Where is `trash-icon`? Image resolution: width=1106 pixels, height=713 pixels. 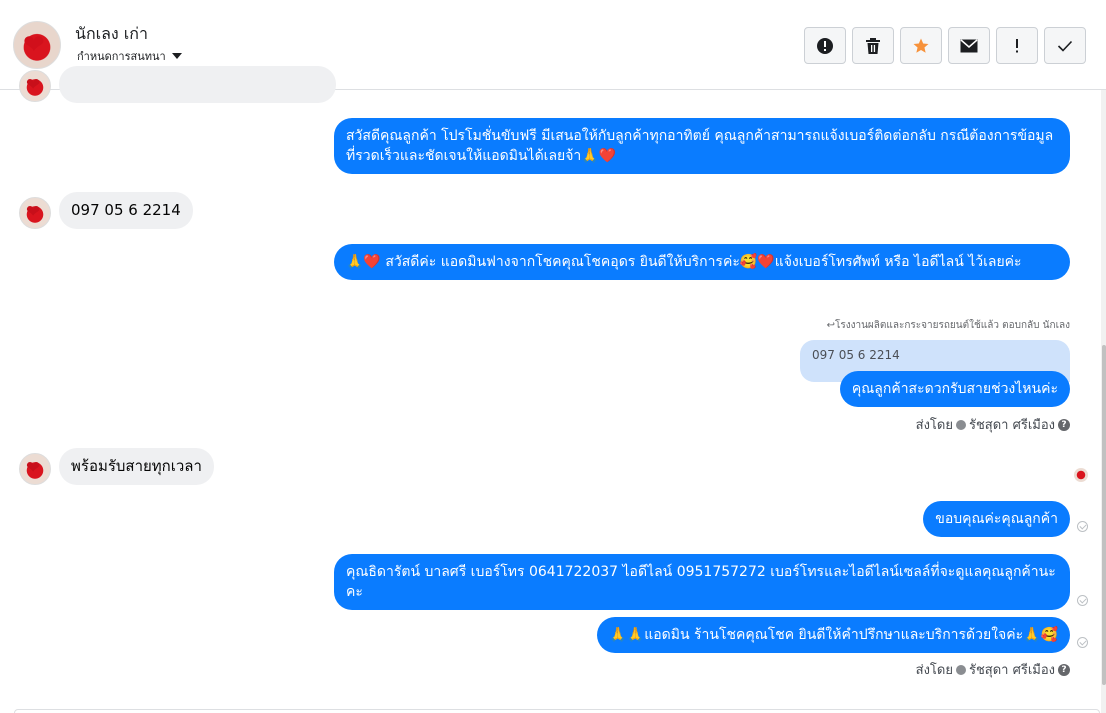
trash-icon is located at coordinates (873, 45).